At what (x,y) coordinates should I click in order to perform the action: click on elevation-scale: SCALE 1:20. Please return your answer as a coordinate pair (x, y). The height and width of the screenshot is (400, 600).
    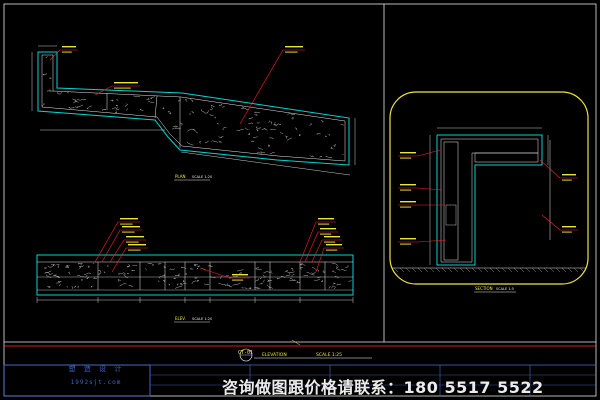
    Looking at the image, I should click on (202, 319).